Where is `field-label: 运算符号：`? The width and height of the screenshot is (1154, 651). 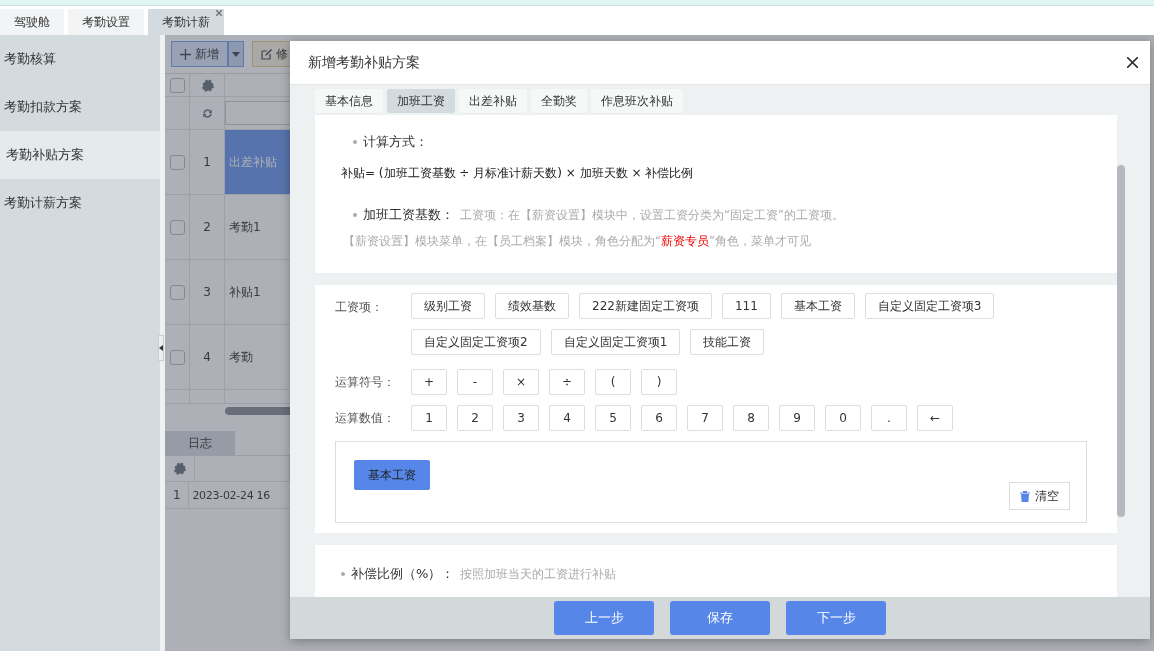 field-label: 运算符号： is located at coordinates (365, 382).